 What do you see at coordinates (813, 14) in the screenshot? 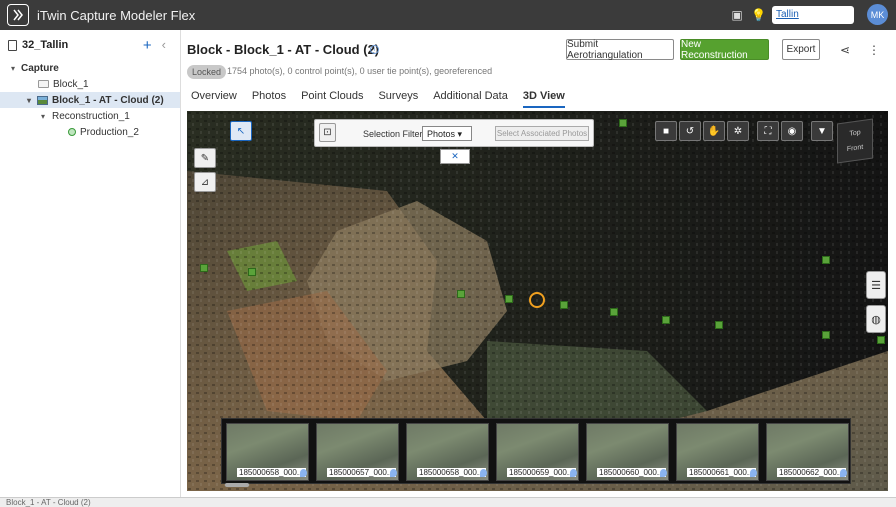
I see `project-search-input: Tallin` at bounding box center [813, 14].